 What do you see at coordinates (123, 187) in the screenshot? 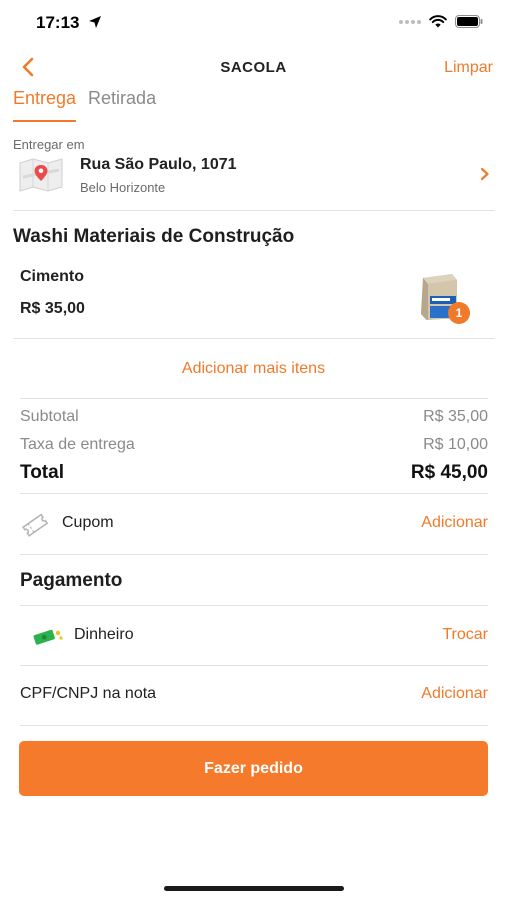
I see `address-city: Belo Horizonte` at bounding box center [123, 187].